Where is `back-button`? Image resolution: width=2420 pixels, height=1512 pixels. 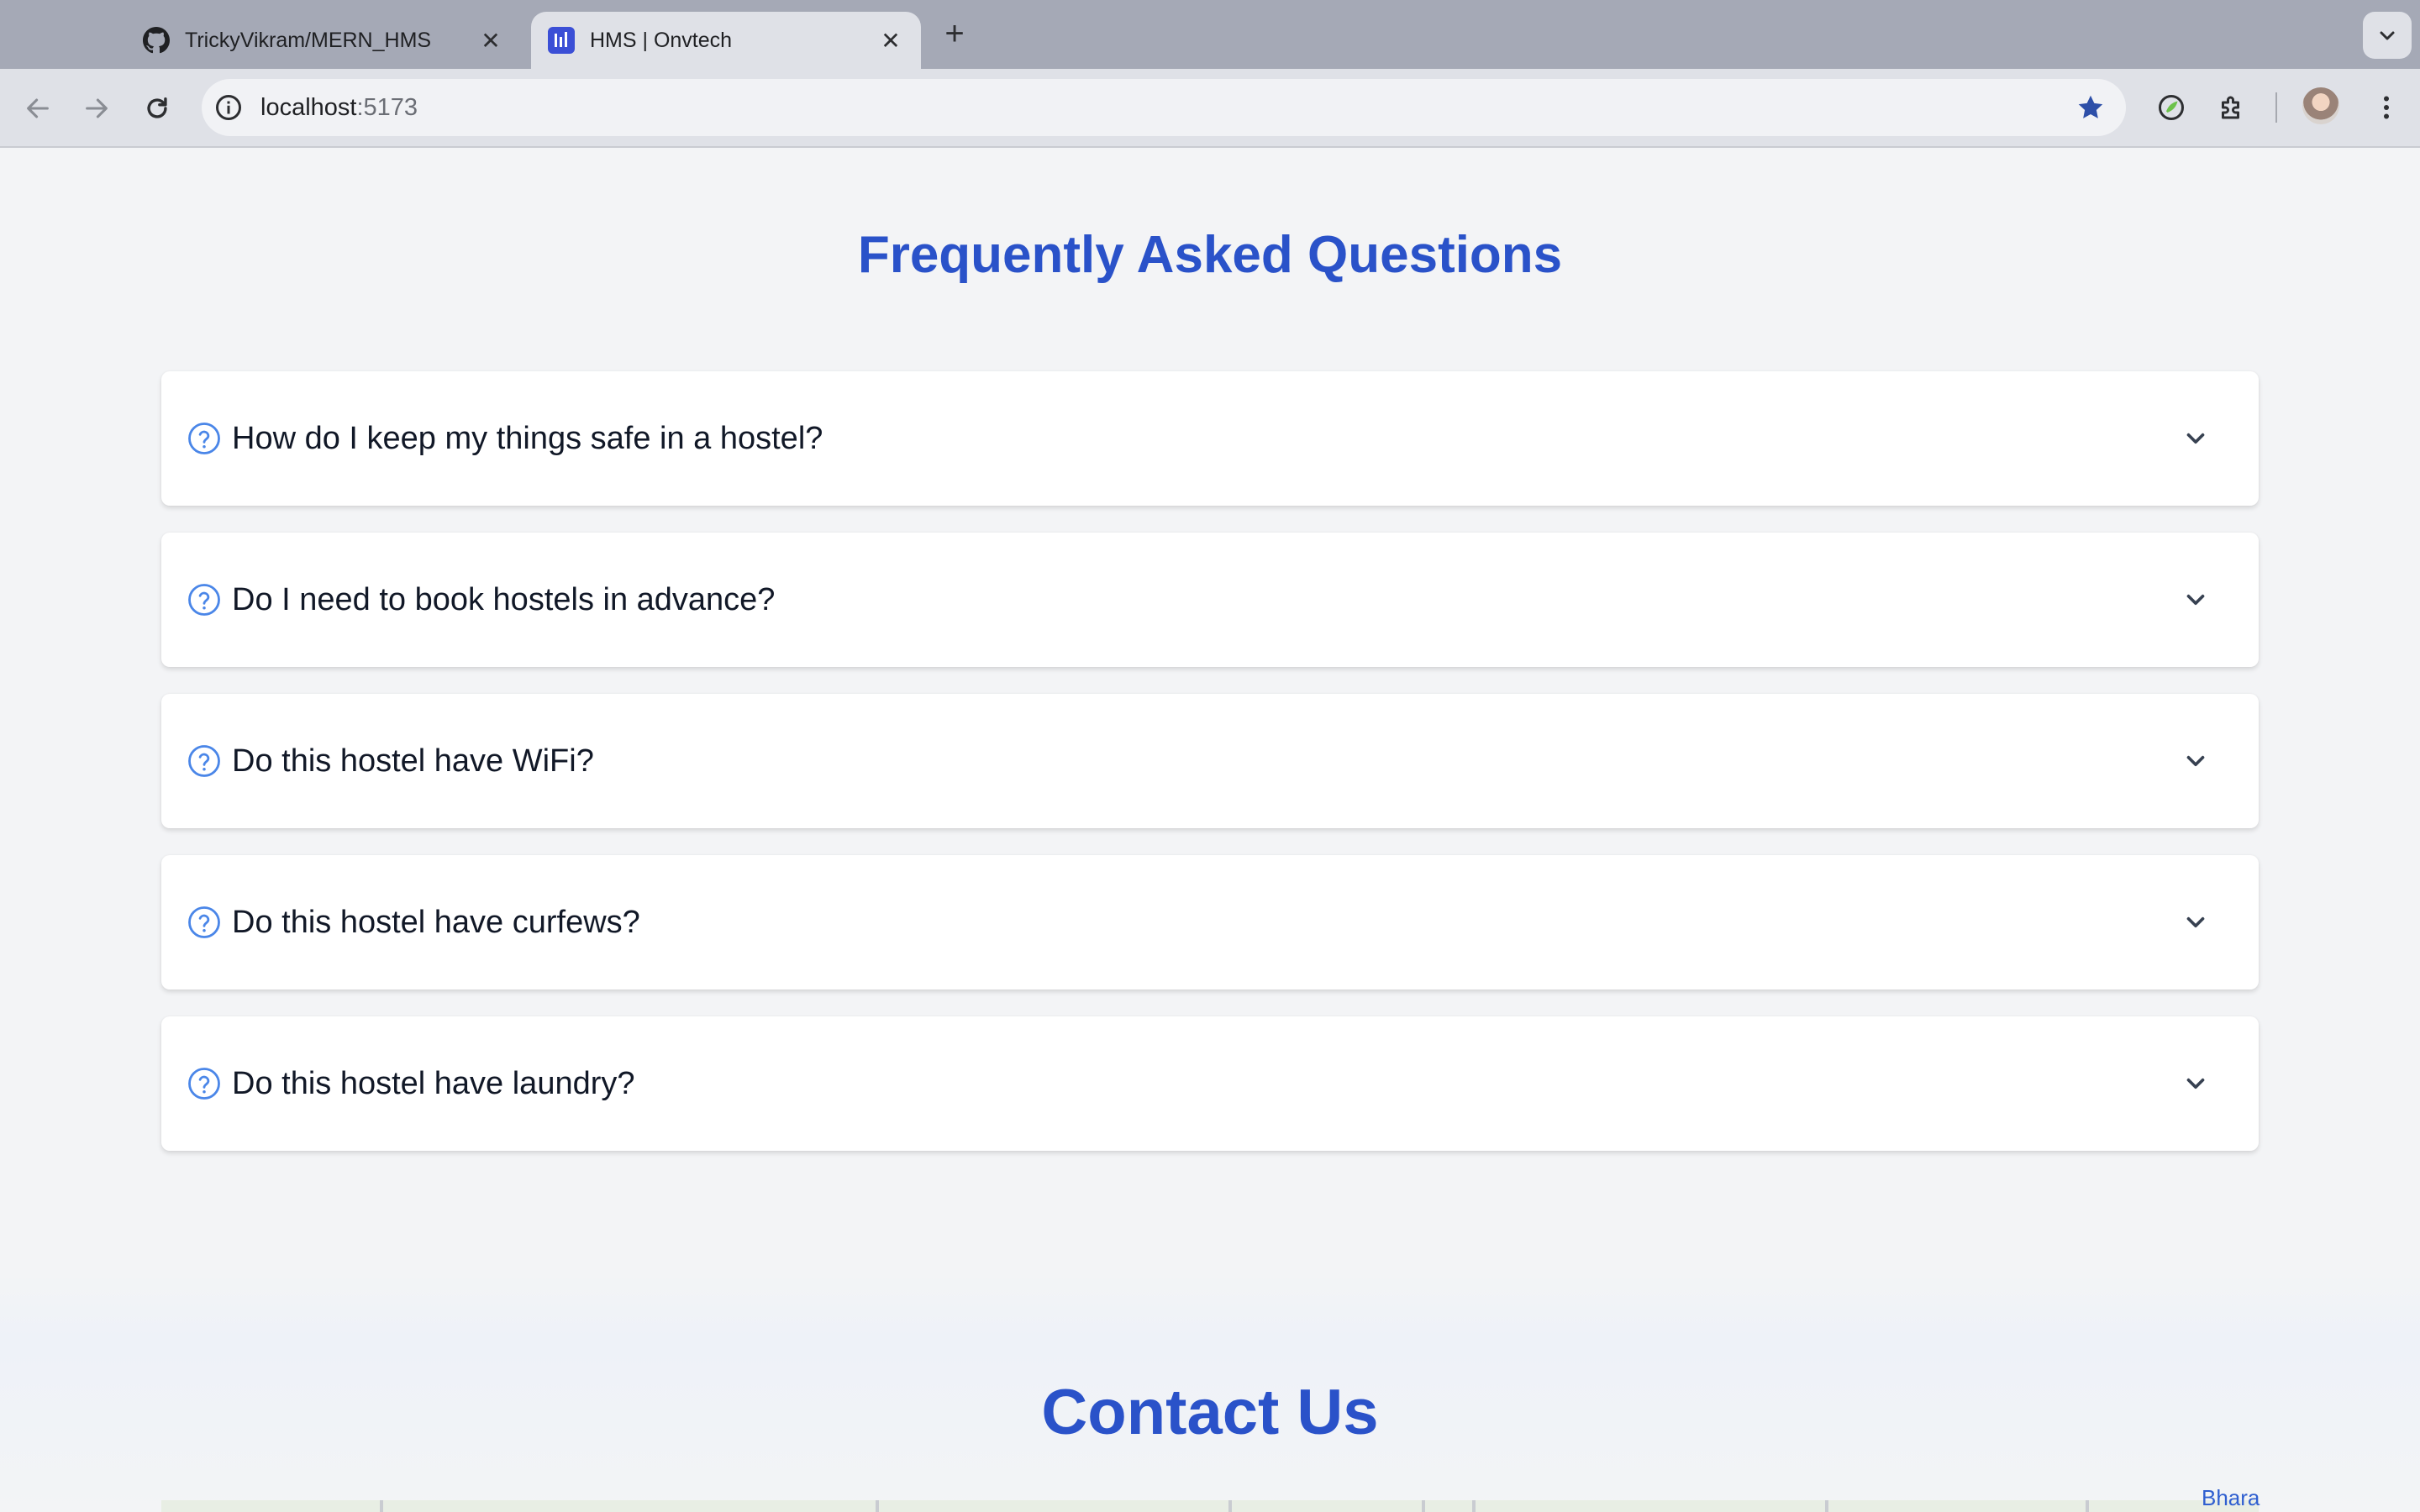
back-button is located at coordinates (37, 108).